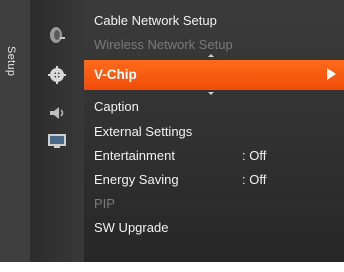  I want to click on menu-item-energy-saving: Energy Saving : Off, so click(214, 180).